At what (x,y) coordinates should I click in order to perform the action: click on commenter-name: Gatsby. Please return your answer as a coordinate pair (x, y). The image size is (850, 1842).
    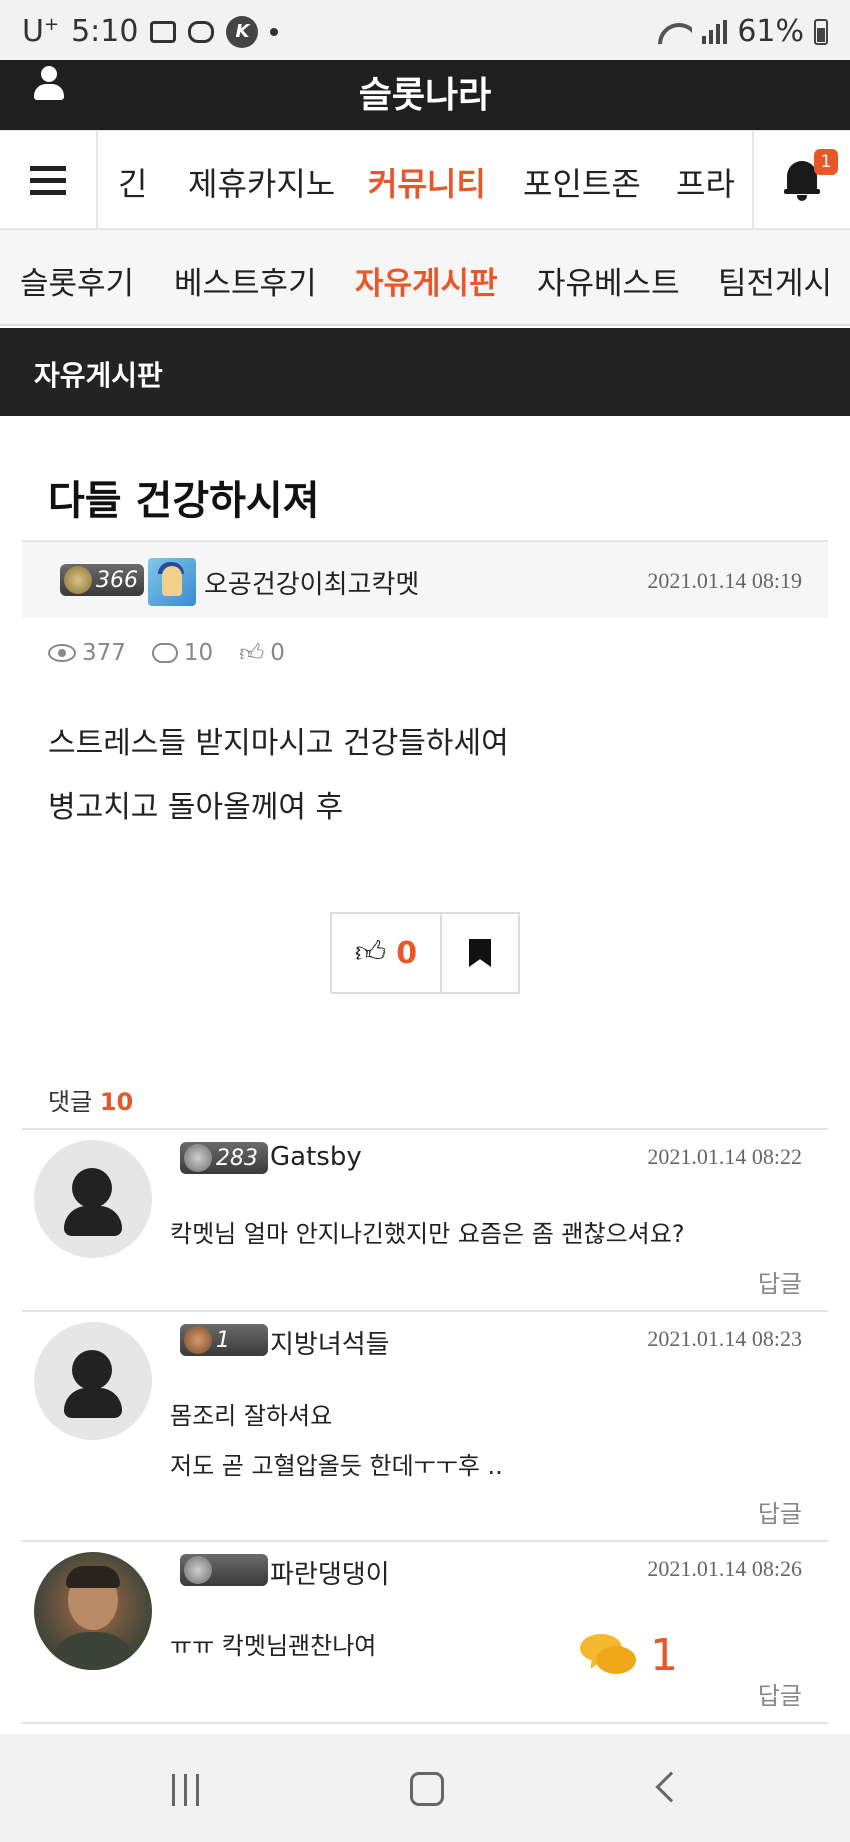
    Looking at the image, I should click on (316, 1157).